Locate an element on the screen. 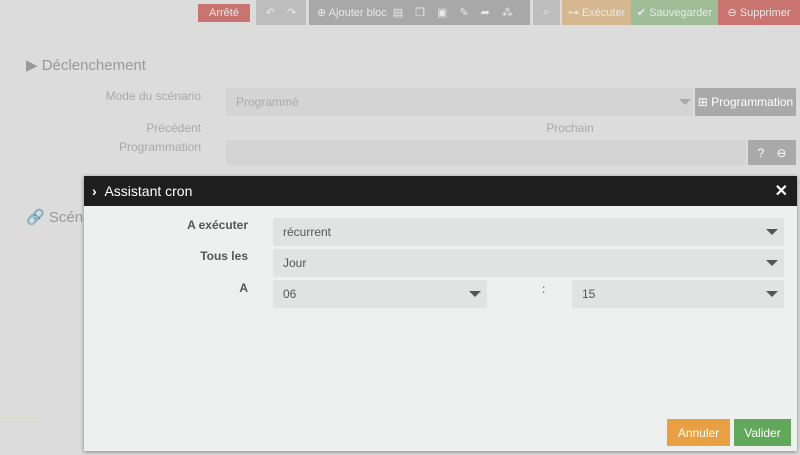  edit-toolbar: ⊕ Ajouter bloc ▤ ❐ ▣ ✎ ➦ ⁂ is located at coordinates (419, 12).